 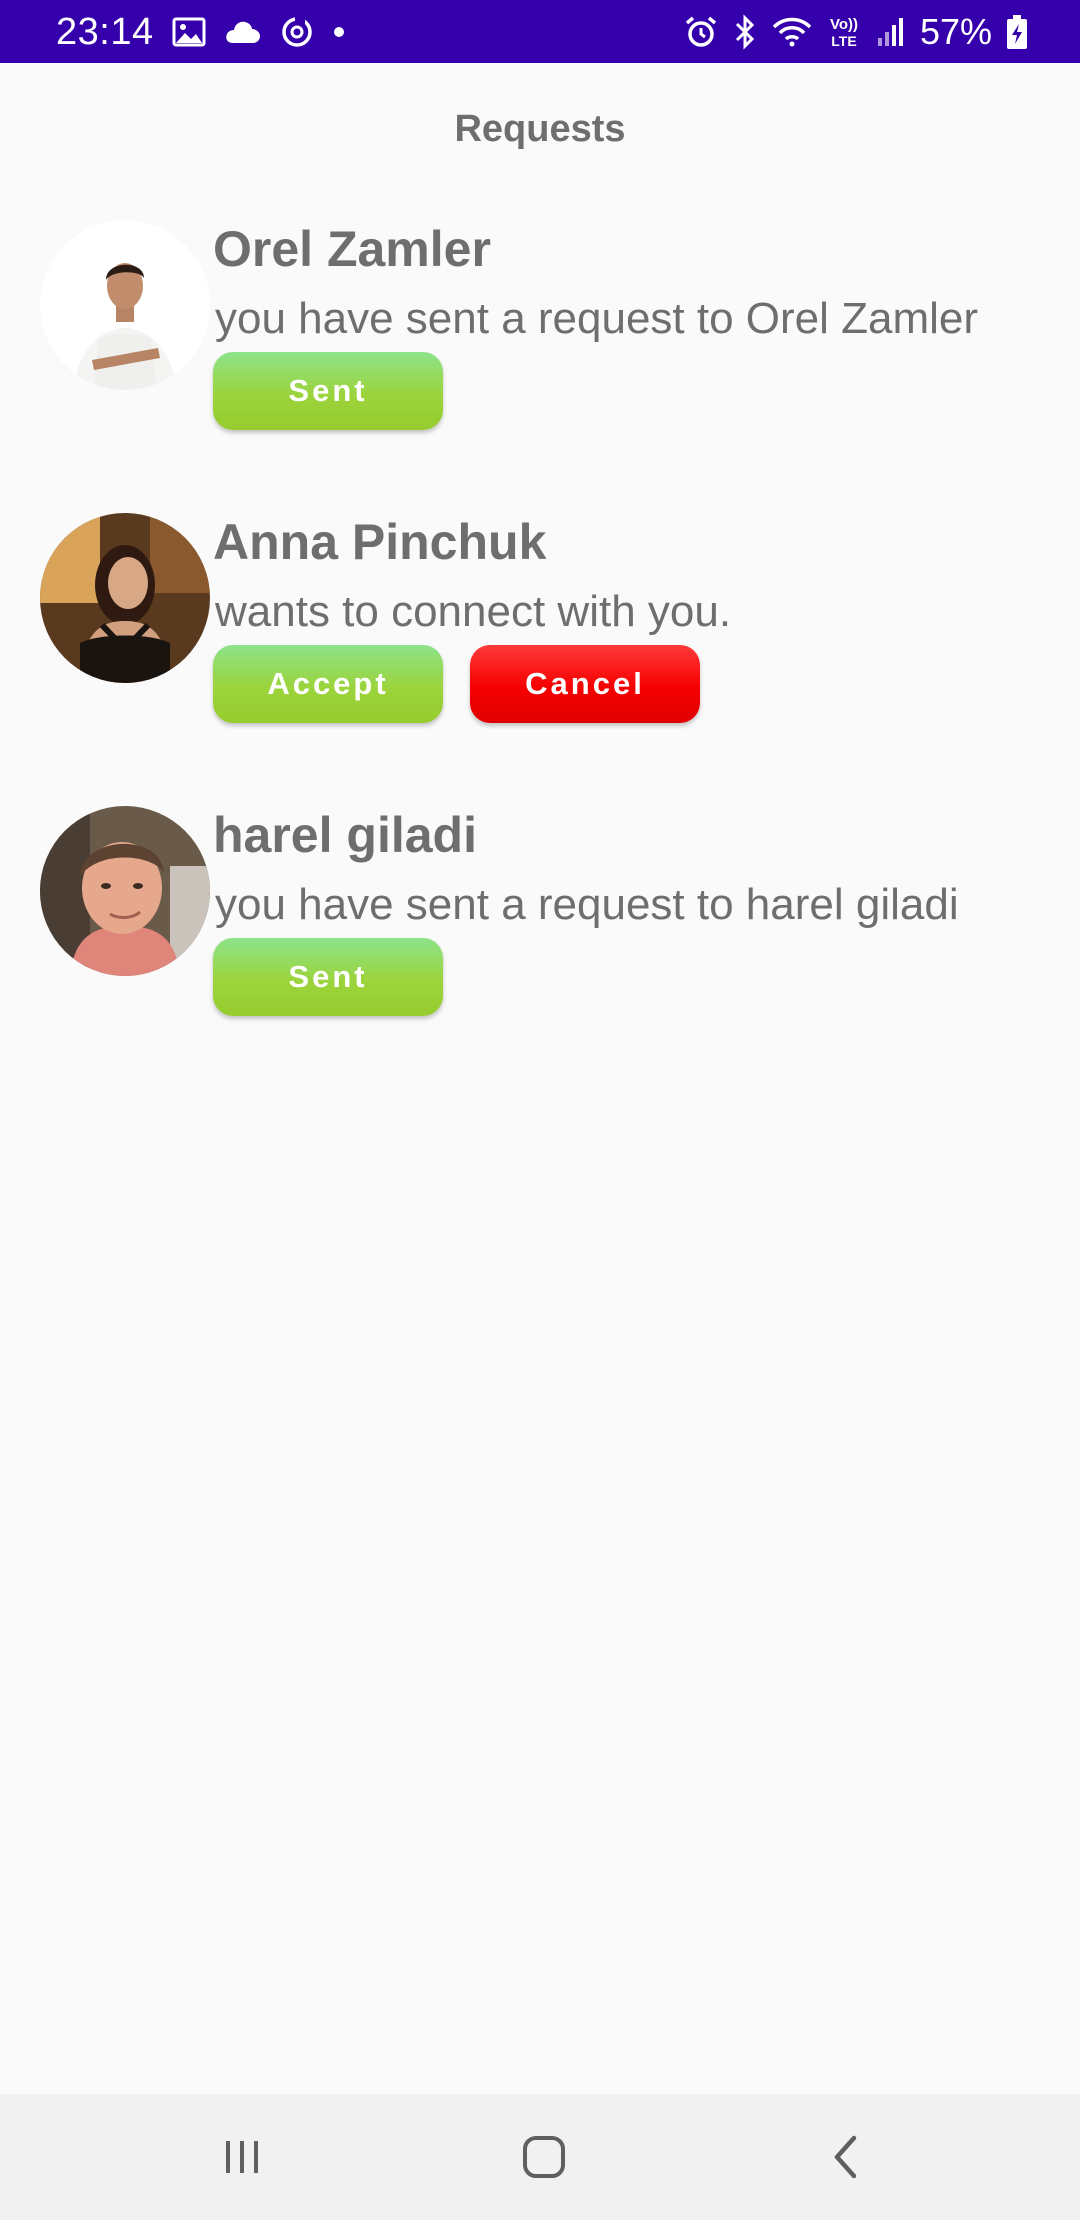 I want to click on status-time: 23:14, so click(x=105, y=31).